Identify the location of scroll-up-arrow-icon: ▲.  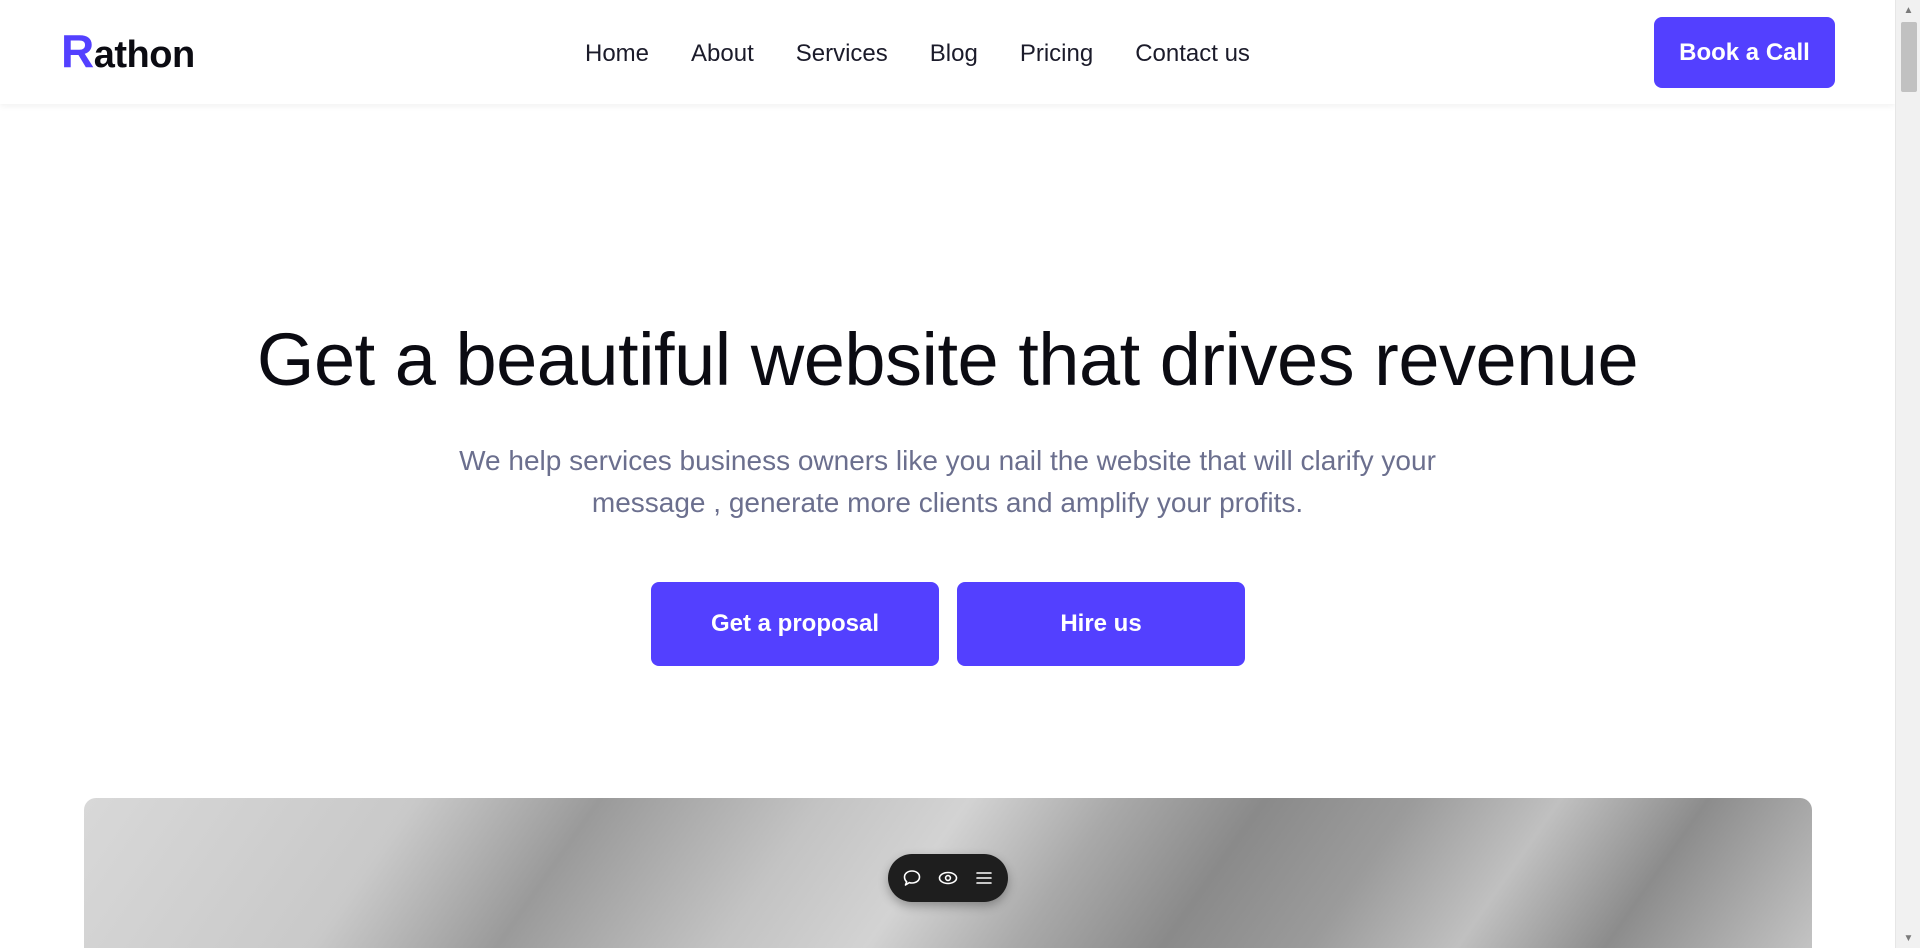
(1908, 10).